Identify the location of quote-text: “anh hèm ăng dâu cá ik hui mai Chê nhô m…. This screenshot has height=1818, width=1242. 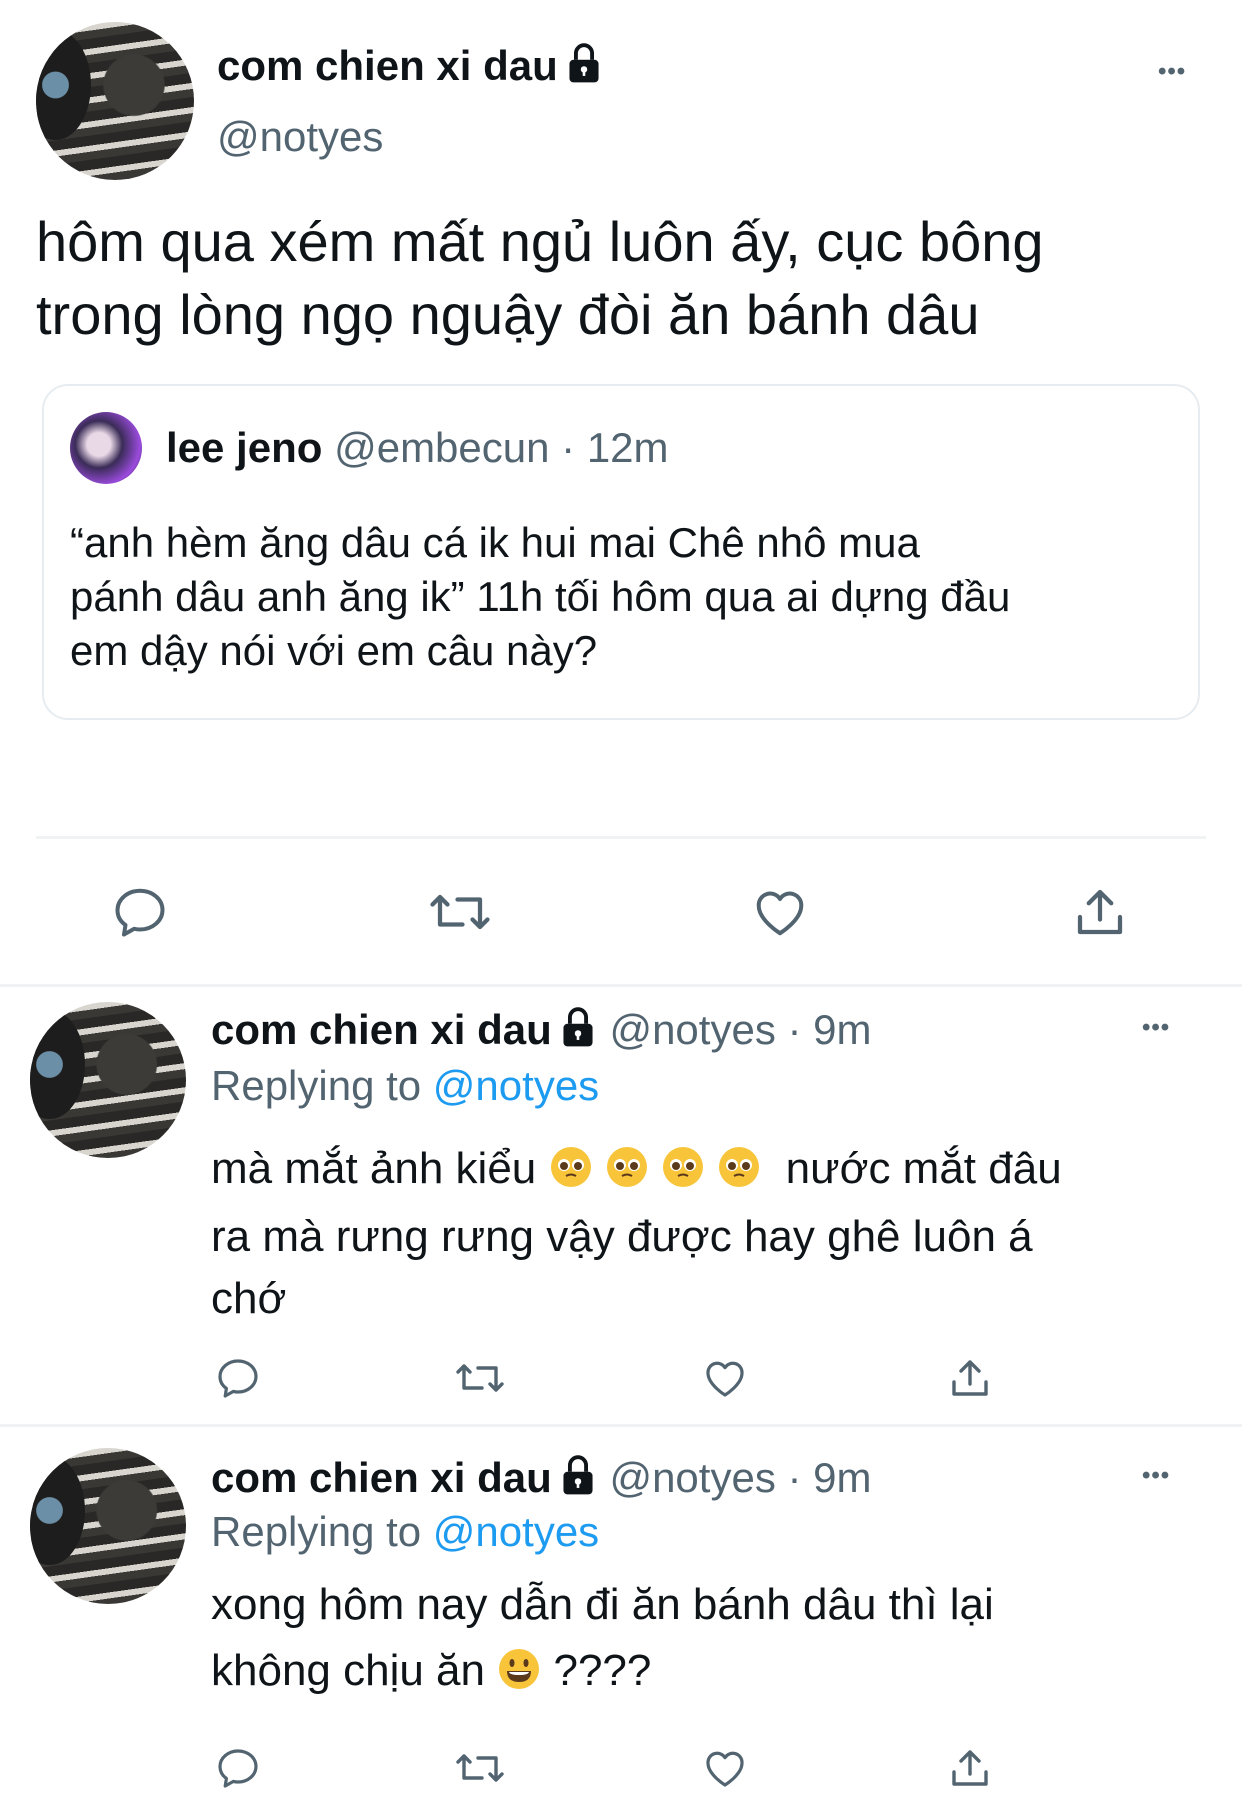
(540, 596).